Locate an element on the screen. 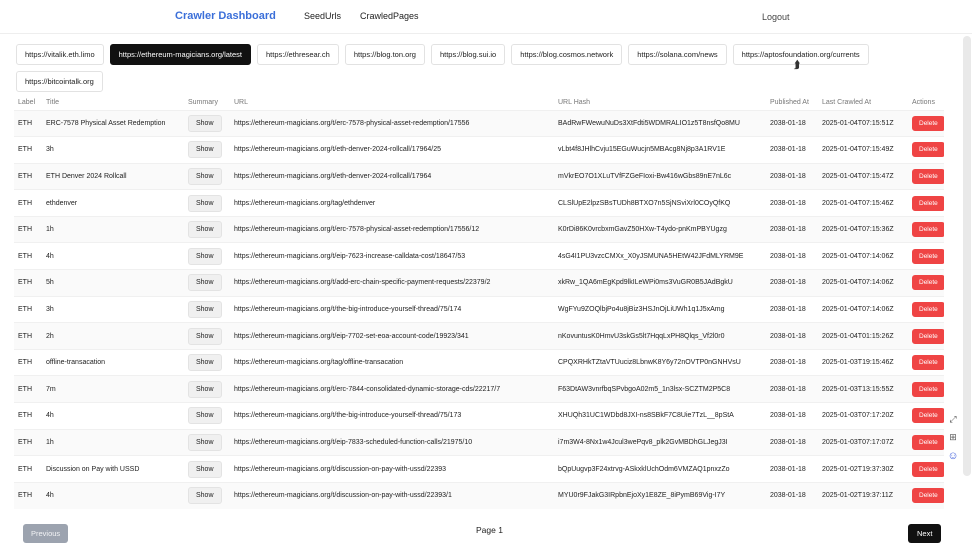 The height and width of the screenshot is (552, 972). seed-url-tab: https://solana.com/news is located at coordinates (677, 54).